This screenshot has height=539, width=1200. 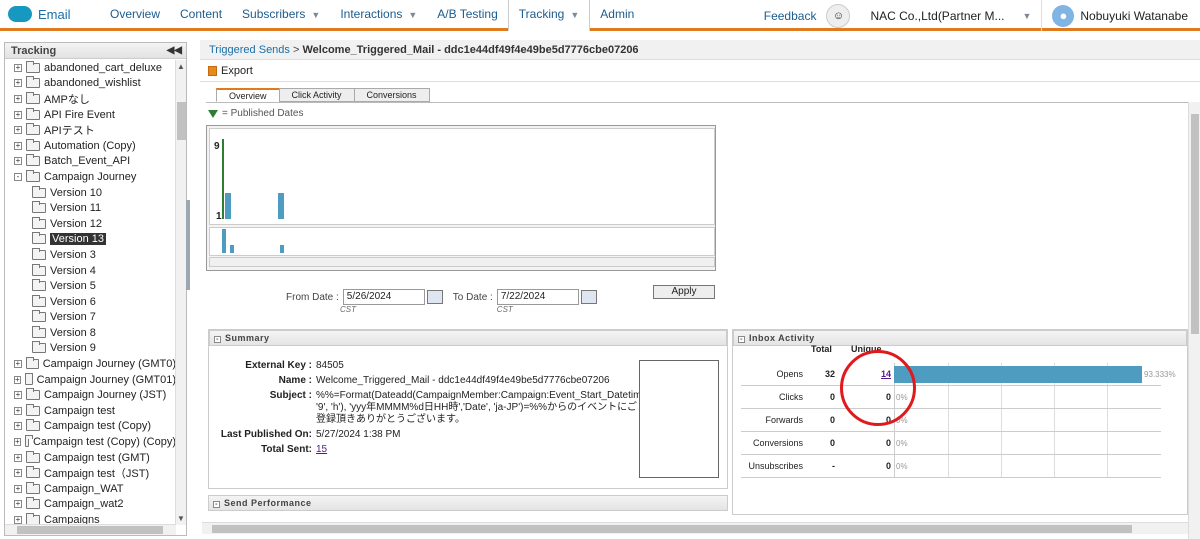 What do you see at coordinates (281, 15) in the screenshot?
I see `nav-item-subscribers: Subscribers ▼` at bounding box center [281, 15].